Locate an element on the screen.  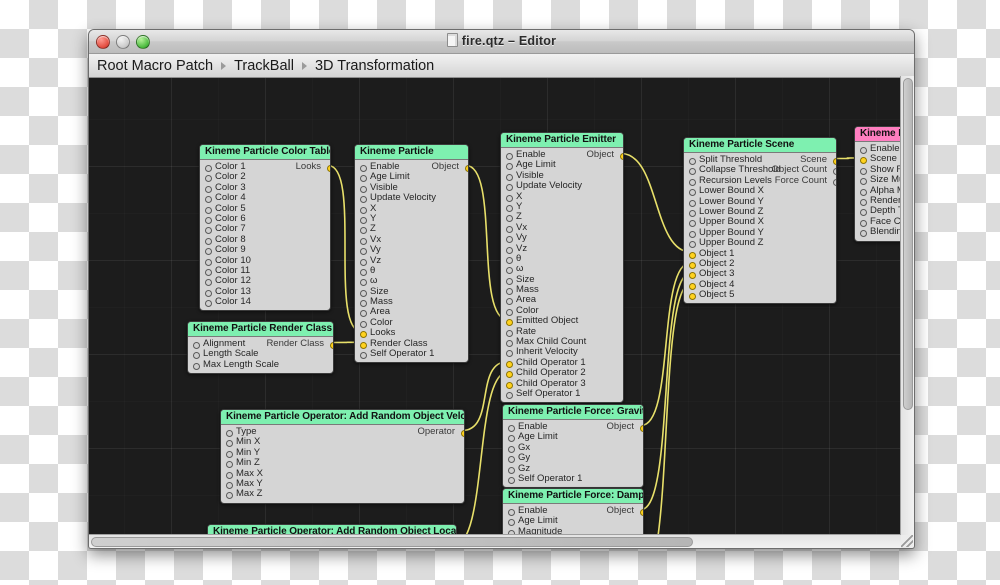
breadcrumb-item-root: Root Macro Patch is located at coordinates (155, 66).